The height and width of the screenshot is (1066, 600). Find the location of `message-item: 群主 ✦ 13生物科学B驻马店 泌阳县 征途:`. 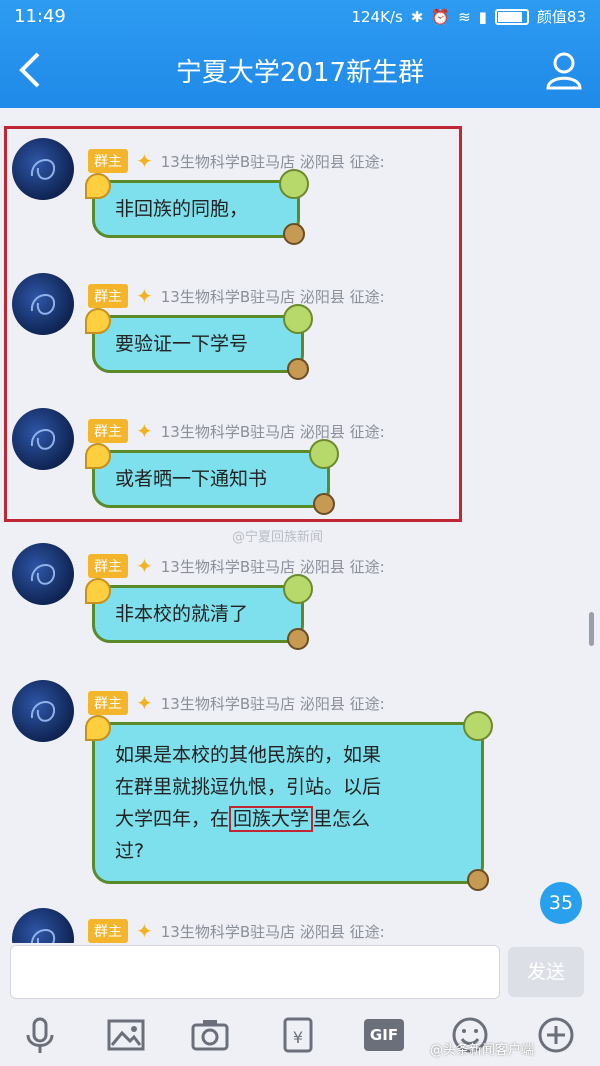

message-item: 群主 ✦ 13生物科学B驻马店 泌阳县 征途: is located at coordinates (300, 920).